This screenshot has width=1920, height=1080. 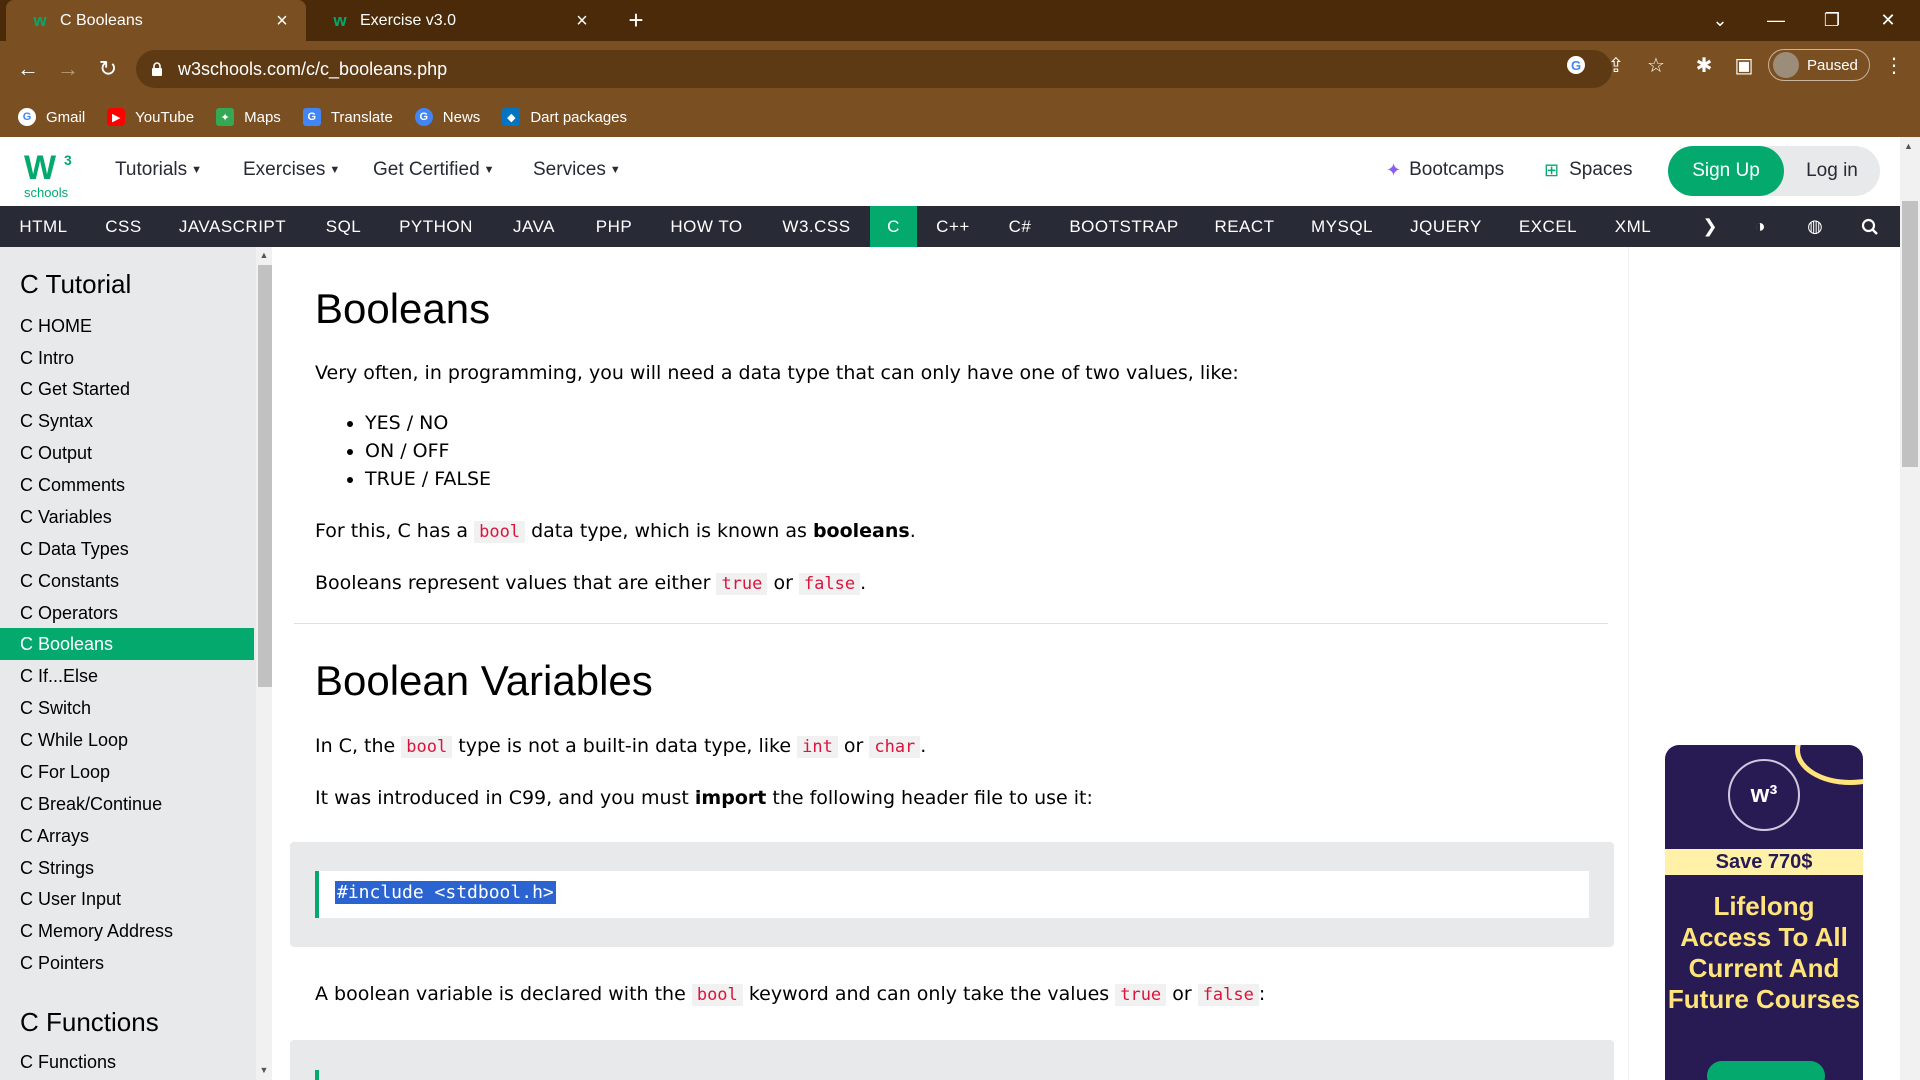 What do you see at coordinates (893, 226) in the screenshot?
I see `nav-c: C` at bounding box center [893, 226].